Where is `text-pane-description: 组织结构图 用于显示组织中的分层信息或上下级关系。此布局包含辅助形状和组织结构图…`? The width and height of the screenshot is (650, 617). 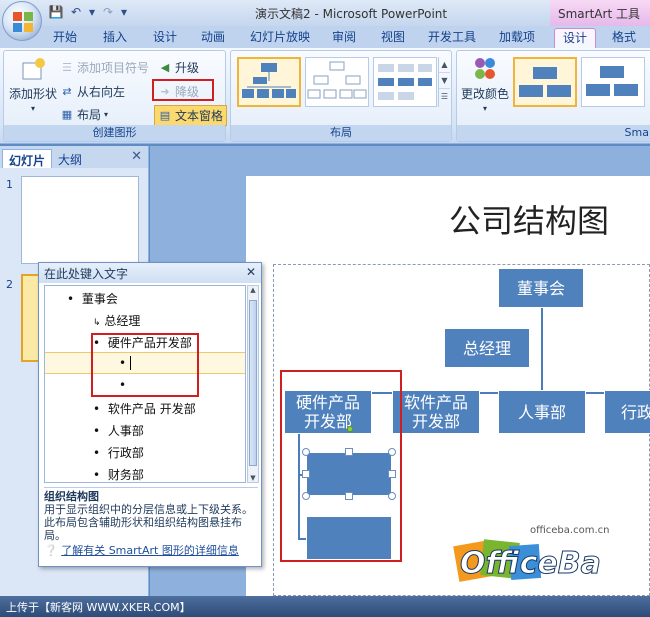 text-pane-description: 组织结构图 用于显示组织中的分层信息或上下级关系。此布局包含辅助形状和组织结构图… is located at coordinates (151, 525).